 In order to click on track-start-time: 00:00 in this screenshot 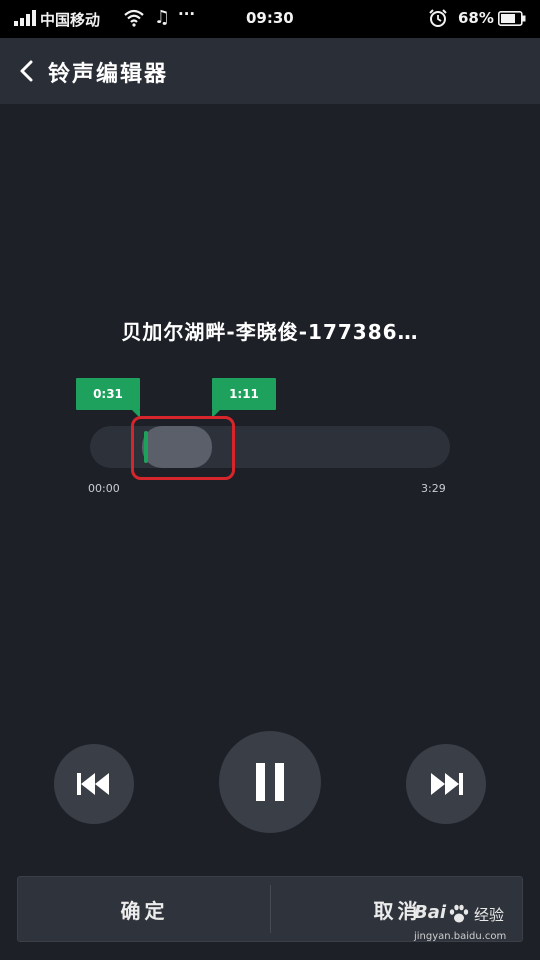, I will do `click(104, 488)`.